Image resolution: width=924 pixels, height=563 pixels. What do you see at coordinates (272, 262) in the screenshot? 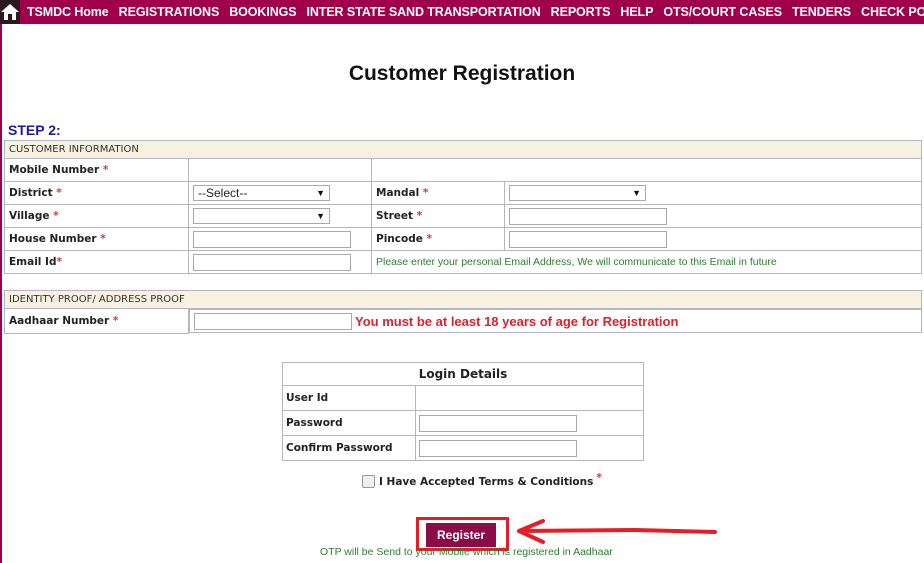
I see `email-input` at bounding box center [272, 262].